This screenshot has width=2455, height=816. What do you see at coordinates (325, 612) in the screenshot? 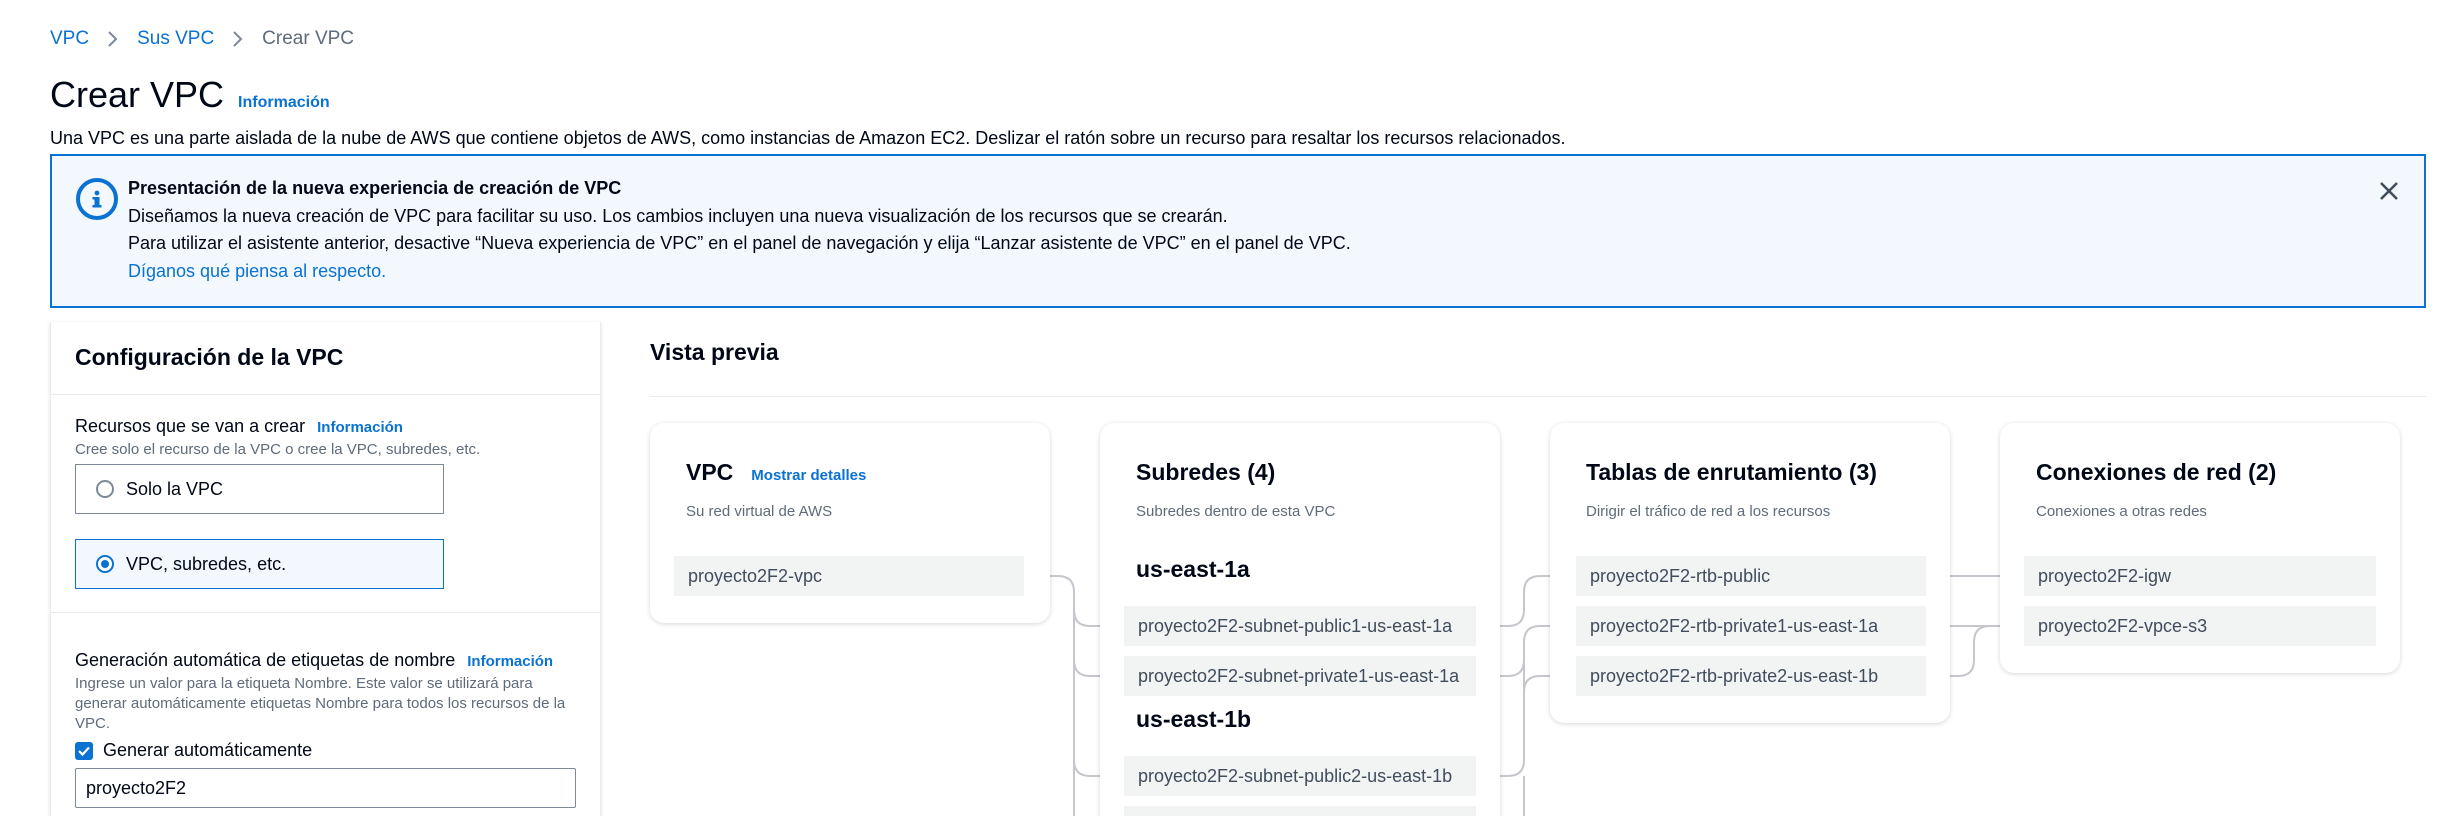
I see `section-divider` at bounding box center [325, 612].